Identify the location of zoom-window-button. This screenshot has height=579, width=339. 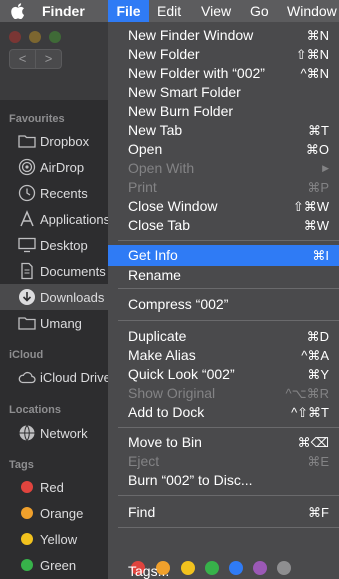
(55, 37).